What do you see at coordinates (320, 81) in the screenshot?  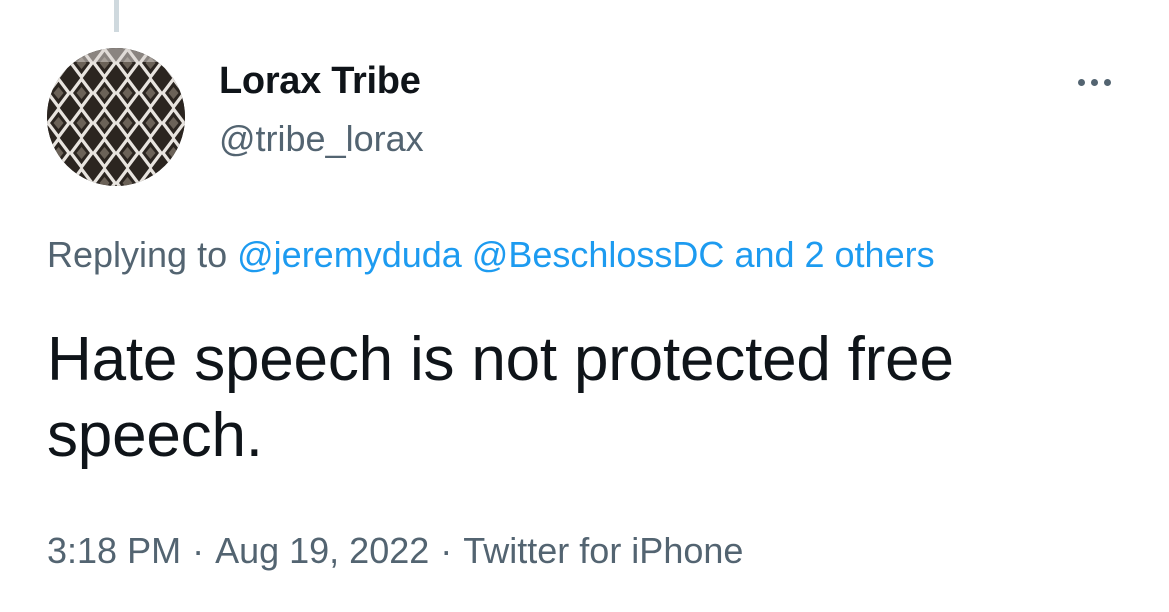 I see `author-name: Lorax Tribe` at bounding box center [320, 81].